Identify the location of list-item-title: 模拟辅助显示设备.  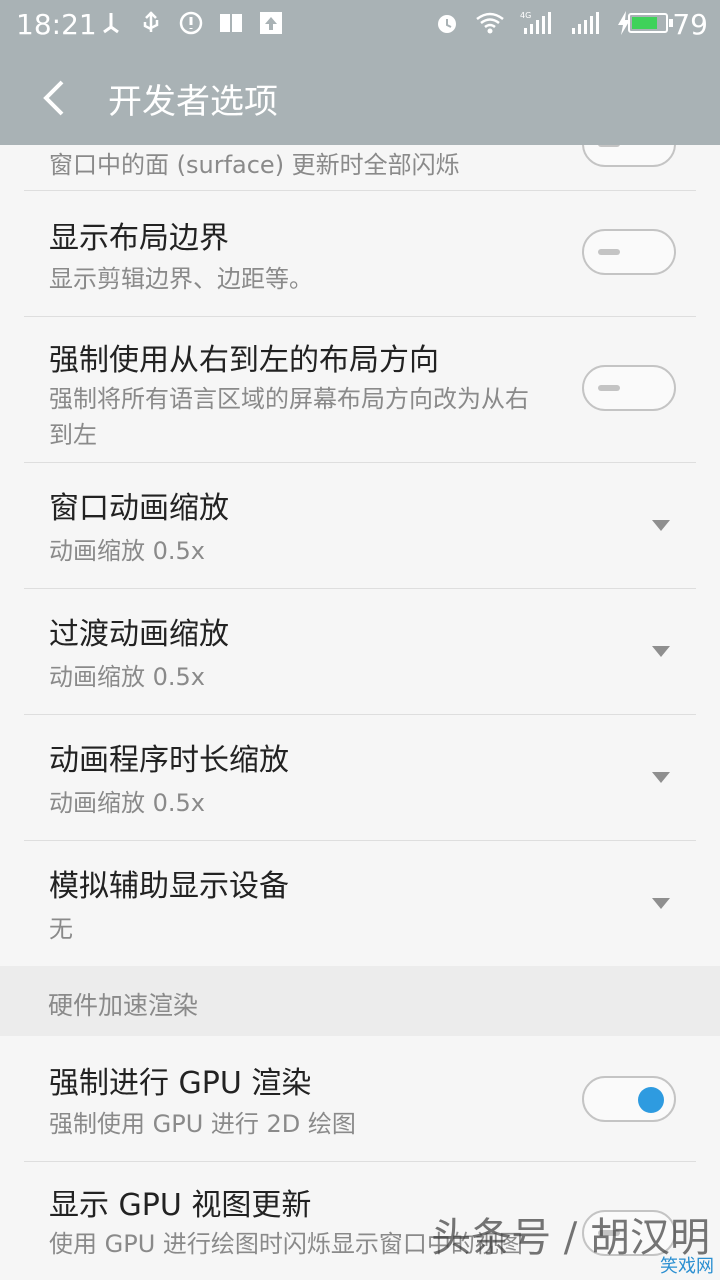
(169, 886).